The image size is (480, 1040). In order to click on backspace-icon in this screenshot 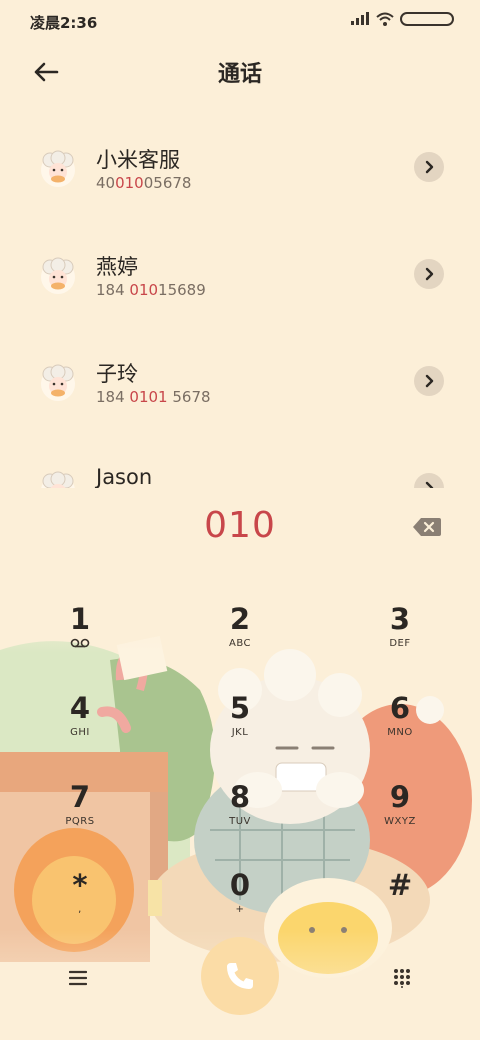, I will do `click(427, 527)`.